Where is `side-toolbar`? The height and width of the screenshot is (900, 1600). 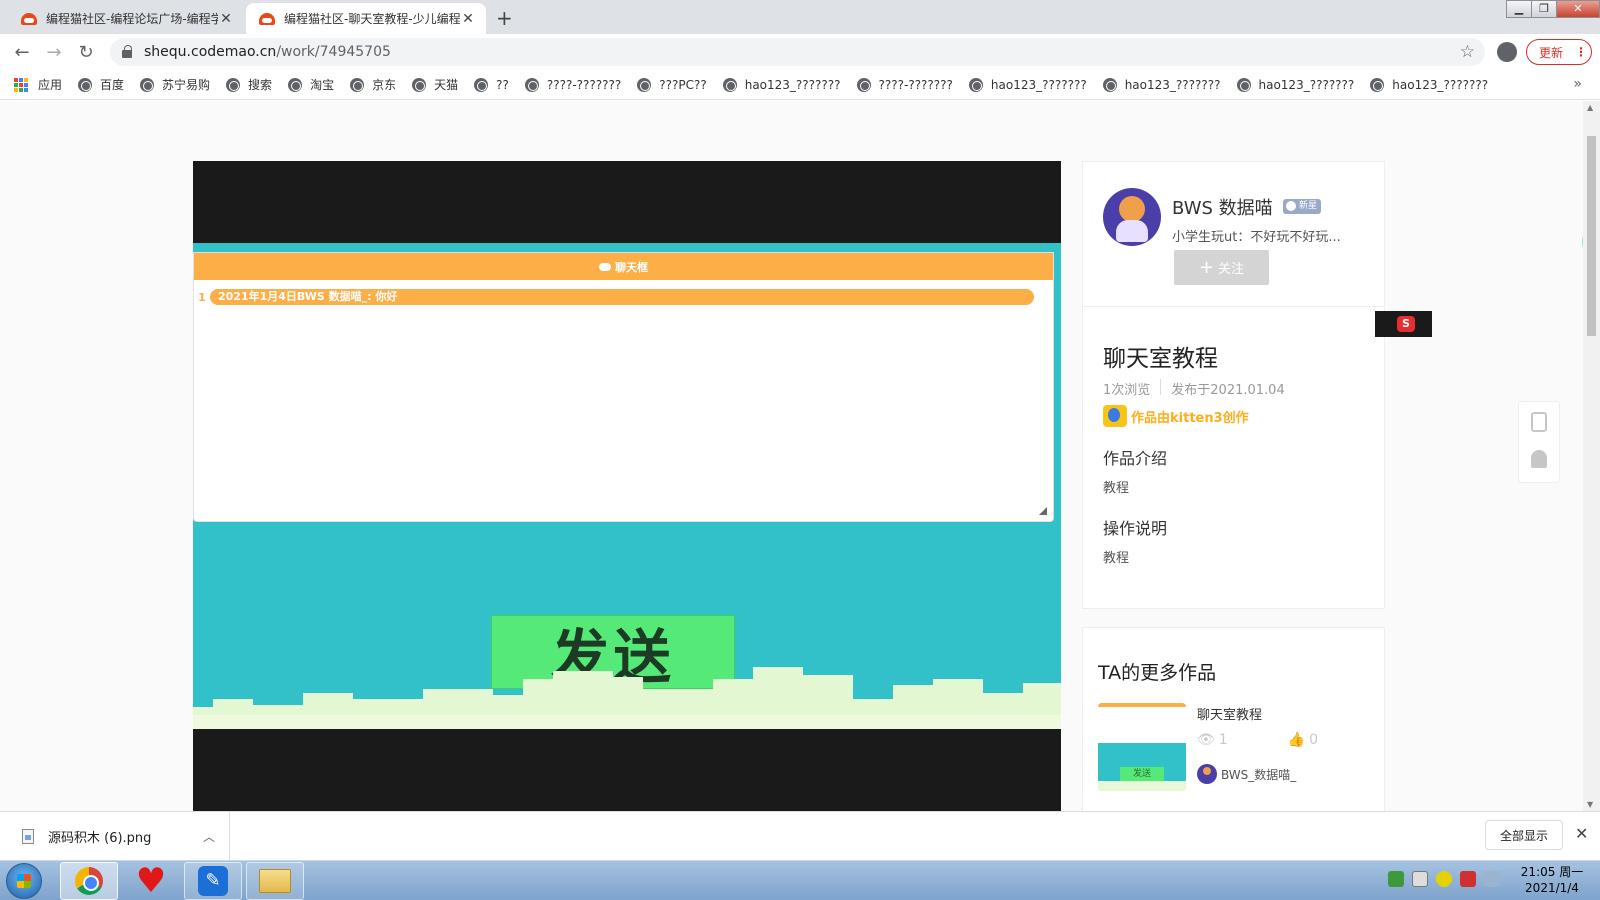 side-toolbar is located at coordinates (1539, 442).